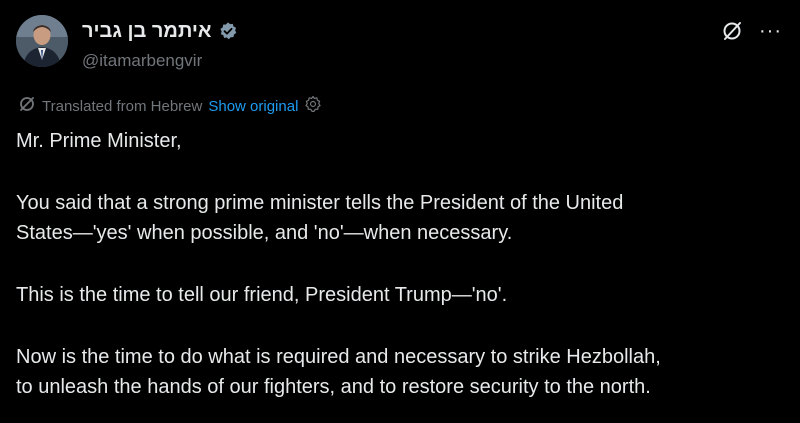 Image resolution: width=800 pixels, height=423 pixels. I want to click on profile-photo, so click(42, 41).